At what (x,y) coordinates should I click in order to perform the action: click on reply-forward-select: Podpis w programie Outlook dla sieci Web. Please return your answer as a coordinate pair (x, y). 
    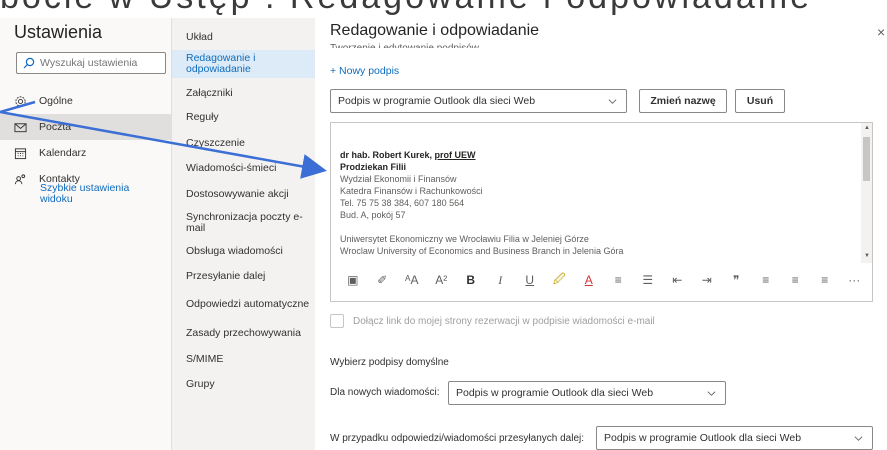
    Looking at the image, I should click on (734, 438).